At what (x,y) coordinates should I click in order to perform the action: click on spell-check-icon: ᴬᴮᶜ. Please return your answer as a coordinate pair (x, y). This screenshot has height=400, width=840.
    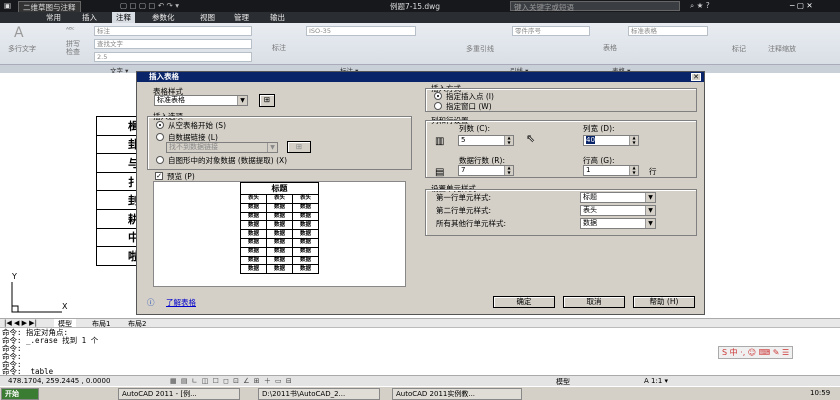
    Looking at the image, I should click on (70, 30).